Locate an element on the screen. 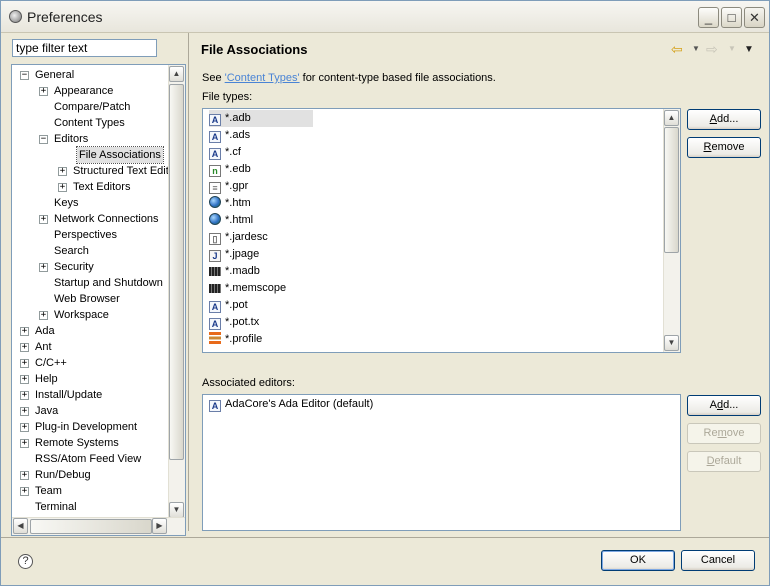 Image resolution: width=770 pixels, height=586 pixels. file-type-row: A *.ads is located at coordinates (229, 135).